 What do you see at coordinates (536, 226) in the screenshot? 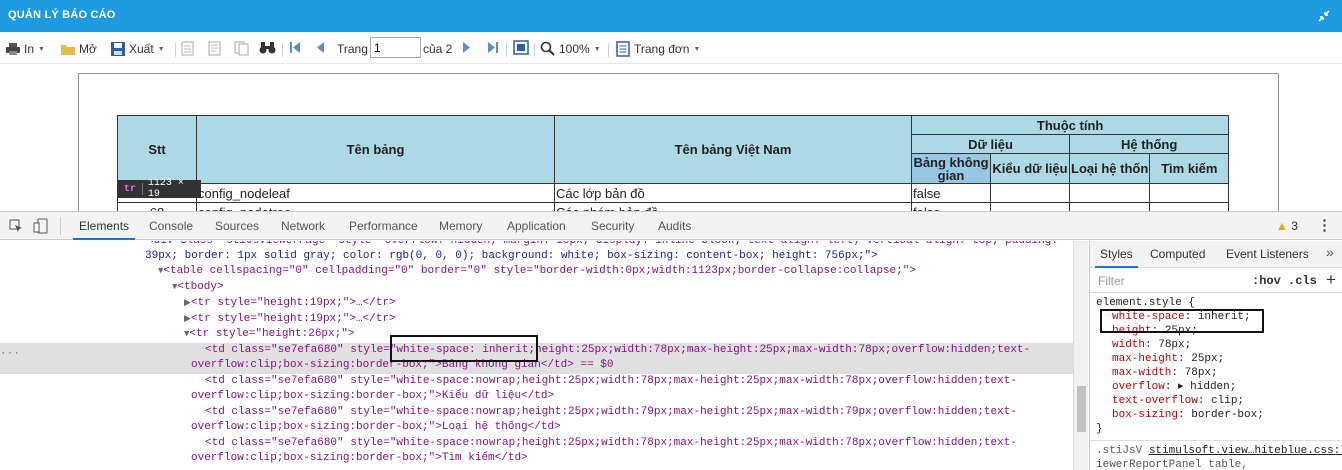
I see `tab-application: Application` at bounding box center [536, 226].